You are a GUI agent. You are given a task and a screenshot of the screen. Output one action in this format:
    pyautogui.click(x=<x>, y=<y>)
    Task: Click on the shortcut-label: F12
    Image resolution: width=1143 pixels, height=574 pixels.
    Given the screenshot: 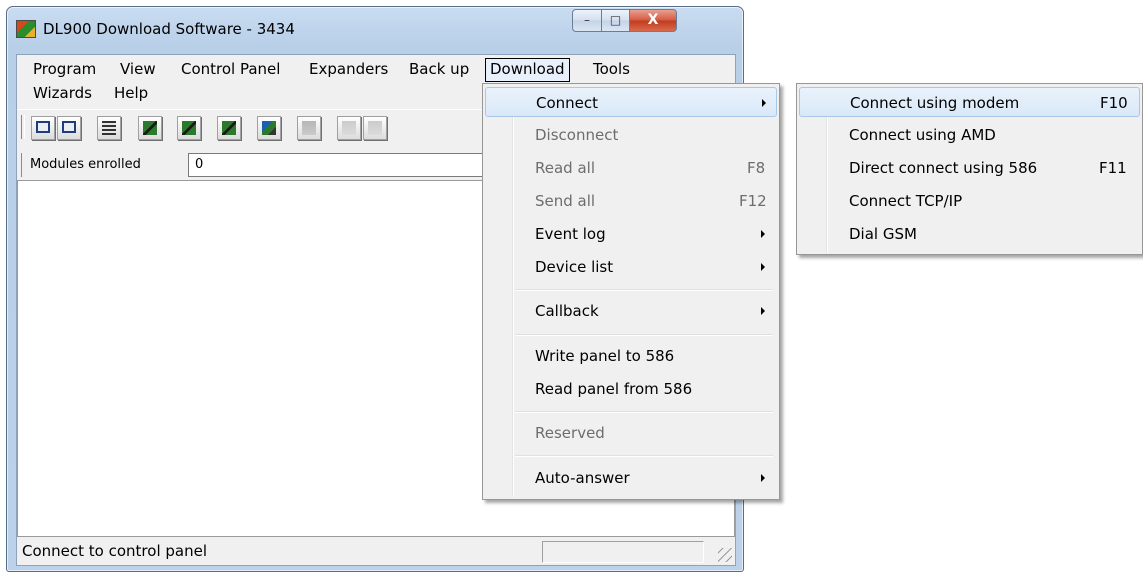 What is the action you would take?
    pyautogui.click(x=753, y=201)
    